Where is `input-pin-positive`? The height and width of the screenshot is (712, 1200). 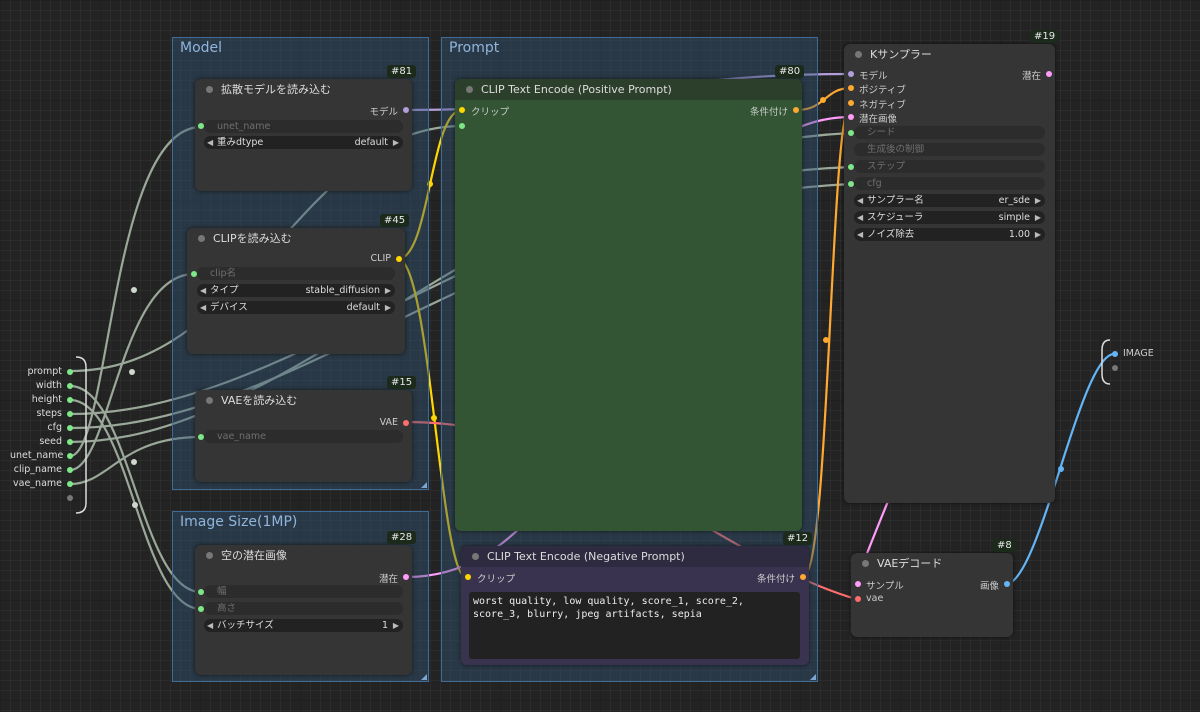
input-pin-positive is located at coordinates (851, 88).